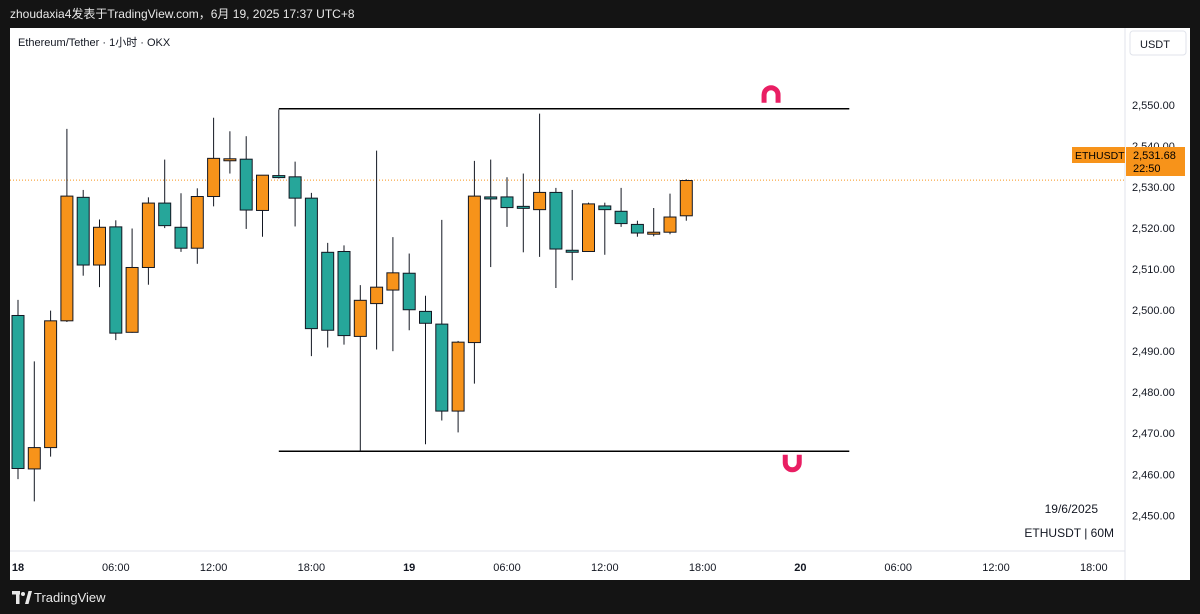  What do you see at coordinates (771, 94) in the screenshot?
I see `arrow-up-marker-icon` at bounding box center [771, 94].